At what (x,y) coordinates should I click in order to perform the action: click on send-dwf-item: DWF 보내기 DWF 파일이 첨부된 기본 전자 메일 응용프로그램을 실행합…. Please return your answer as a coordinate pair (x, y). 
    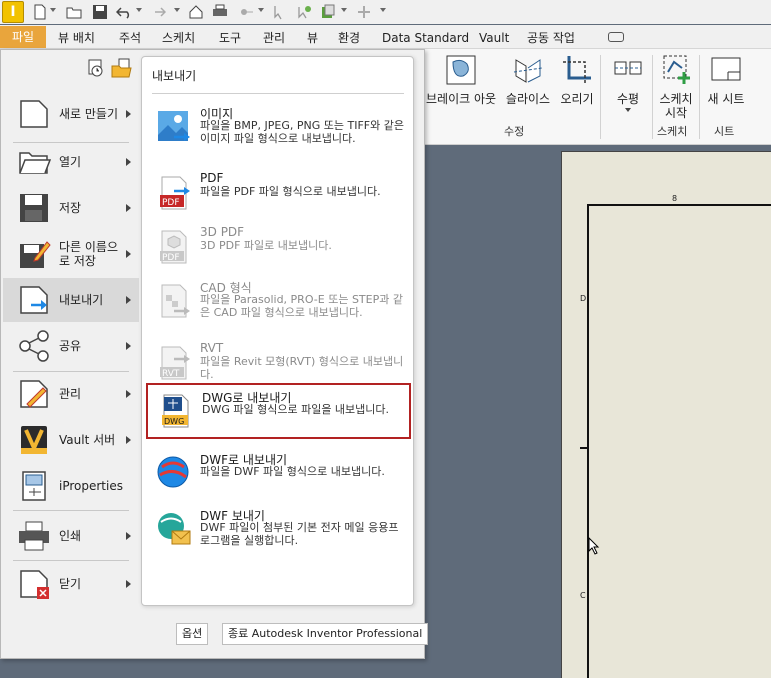
    Looking at the image, I should click on (278, 531).